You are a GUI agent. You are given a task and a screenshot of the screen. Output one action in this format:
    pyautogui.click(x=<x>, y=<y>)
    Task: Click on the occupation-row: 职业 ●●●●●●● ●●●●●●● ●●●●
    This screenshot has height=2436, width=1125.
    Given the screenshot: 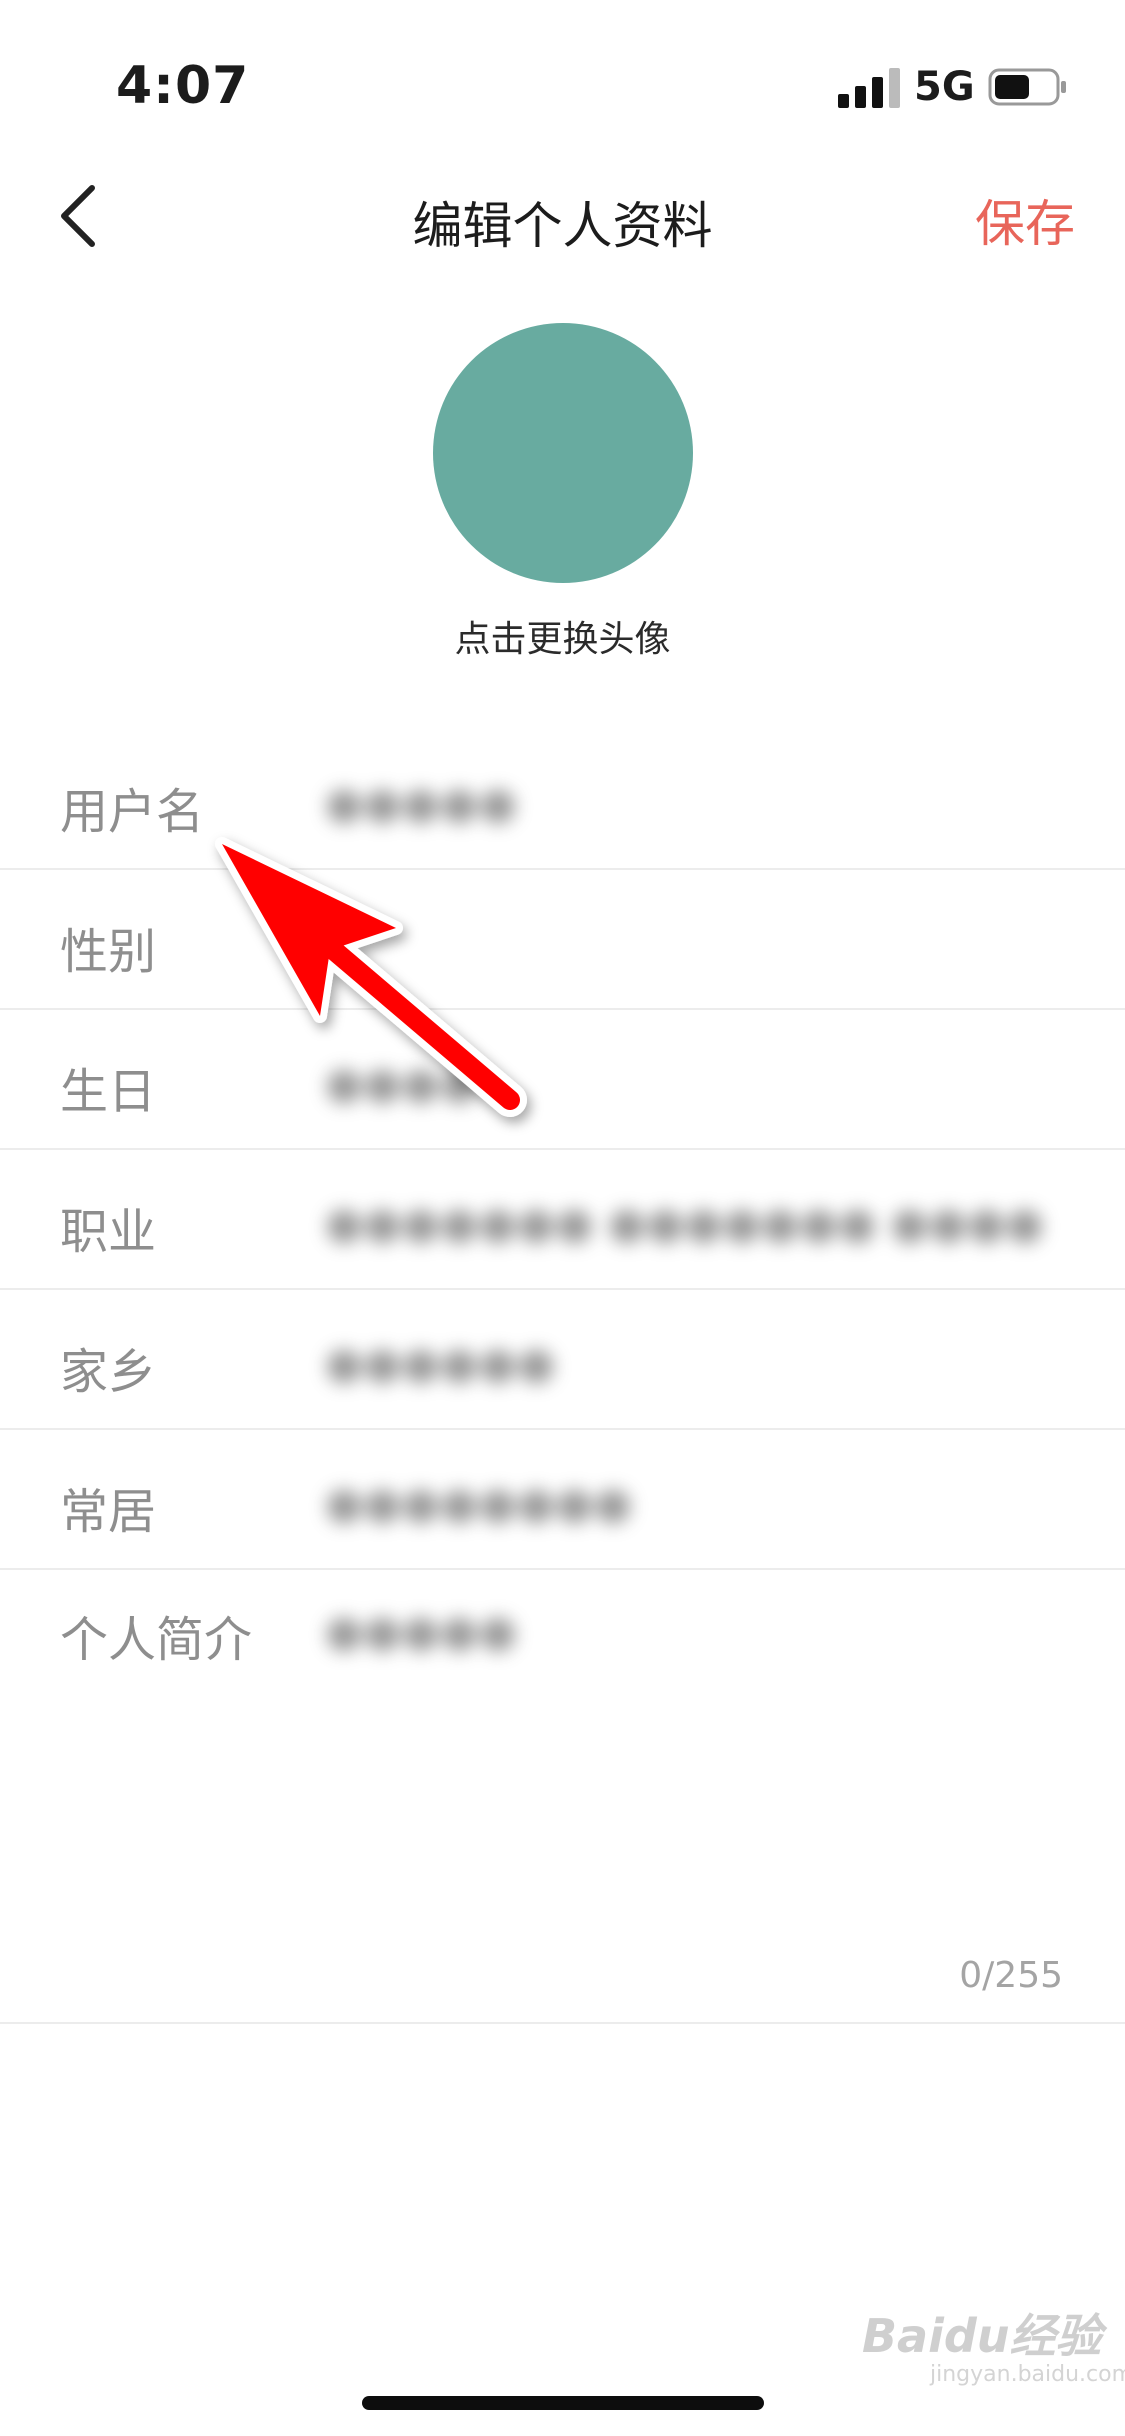 What is the action you would take?
    pyautogui.click(x=562, y=1220)
    